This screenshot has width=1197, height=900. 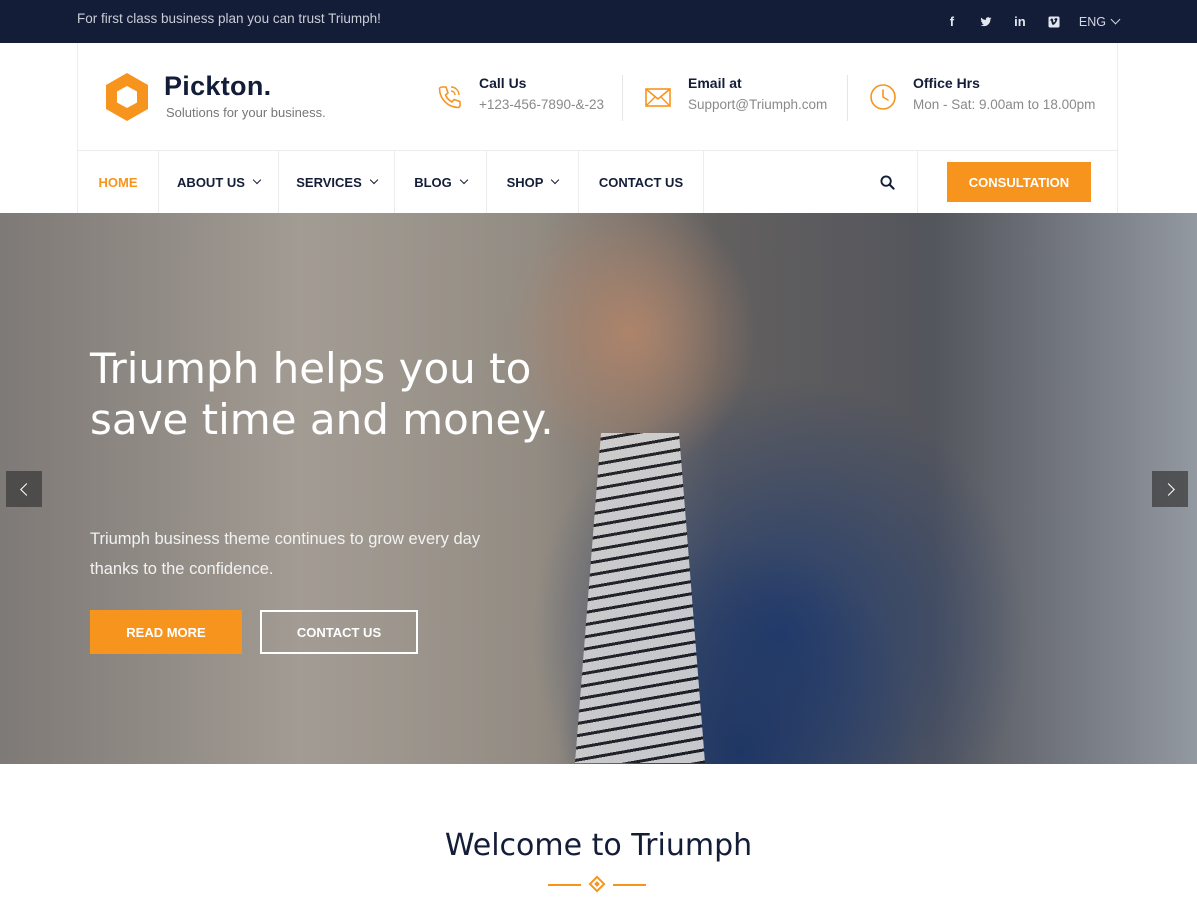 I want to click on nav-item-shop: SHOP, so click(x=533, y=182).